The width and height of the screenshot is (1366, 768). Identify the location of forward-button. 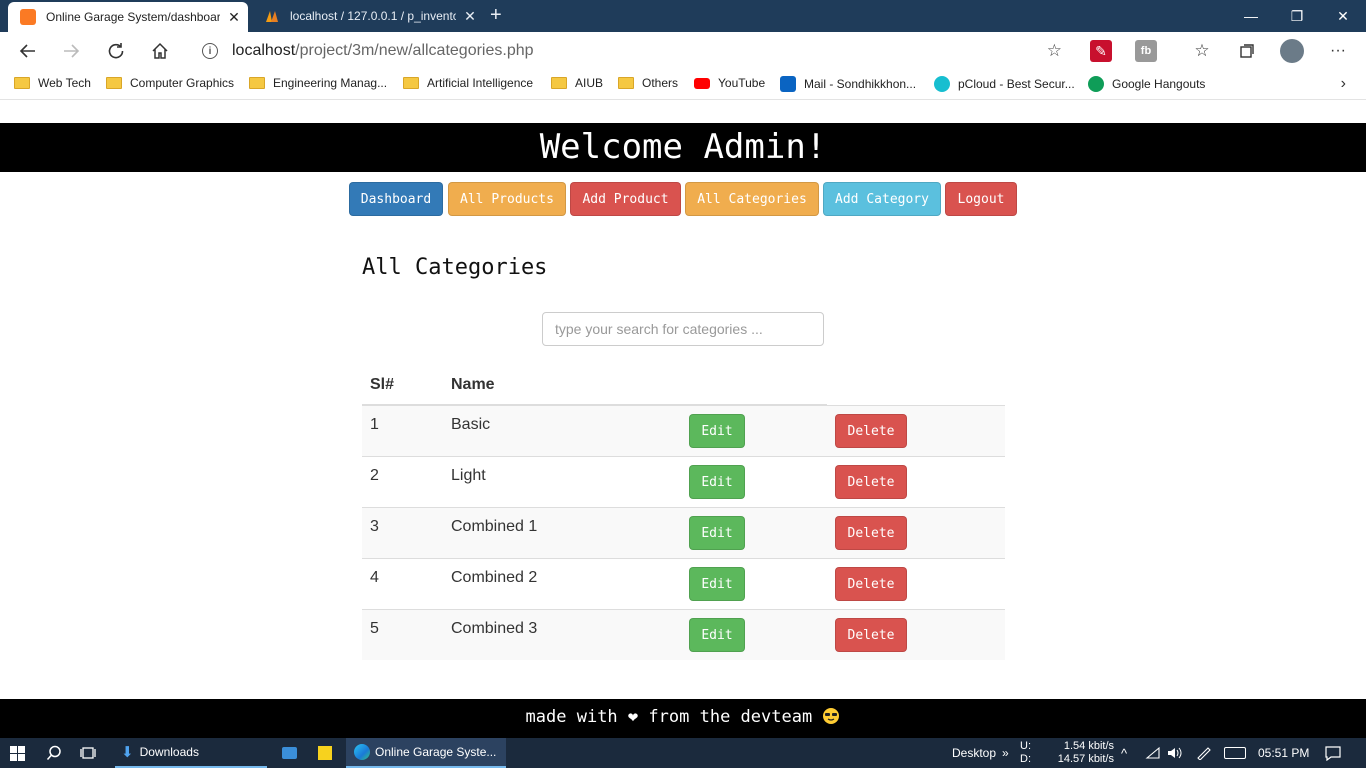
(71, 51).